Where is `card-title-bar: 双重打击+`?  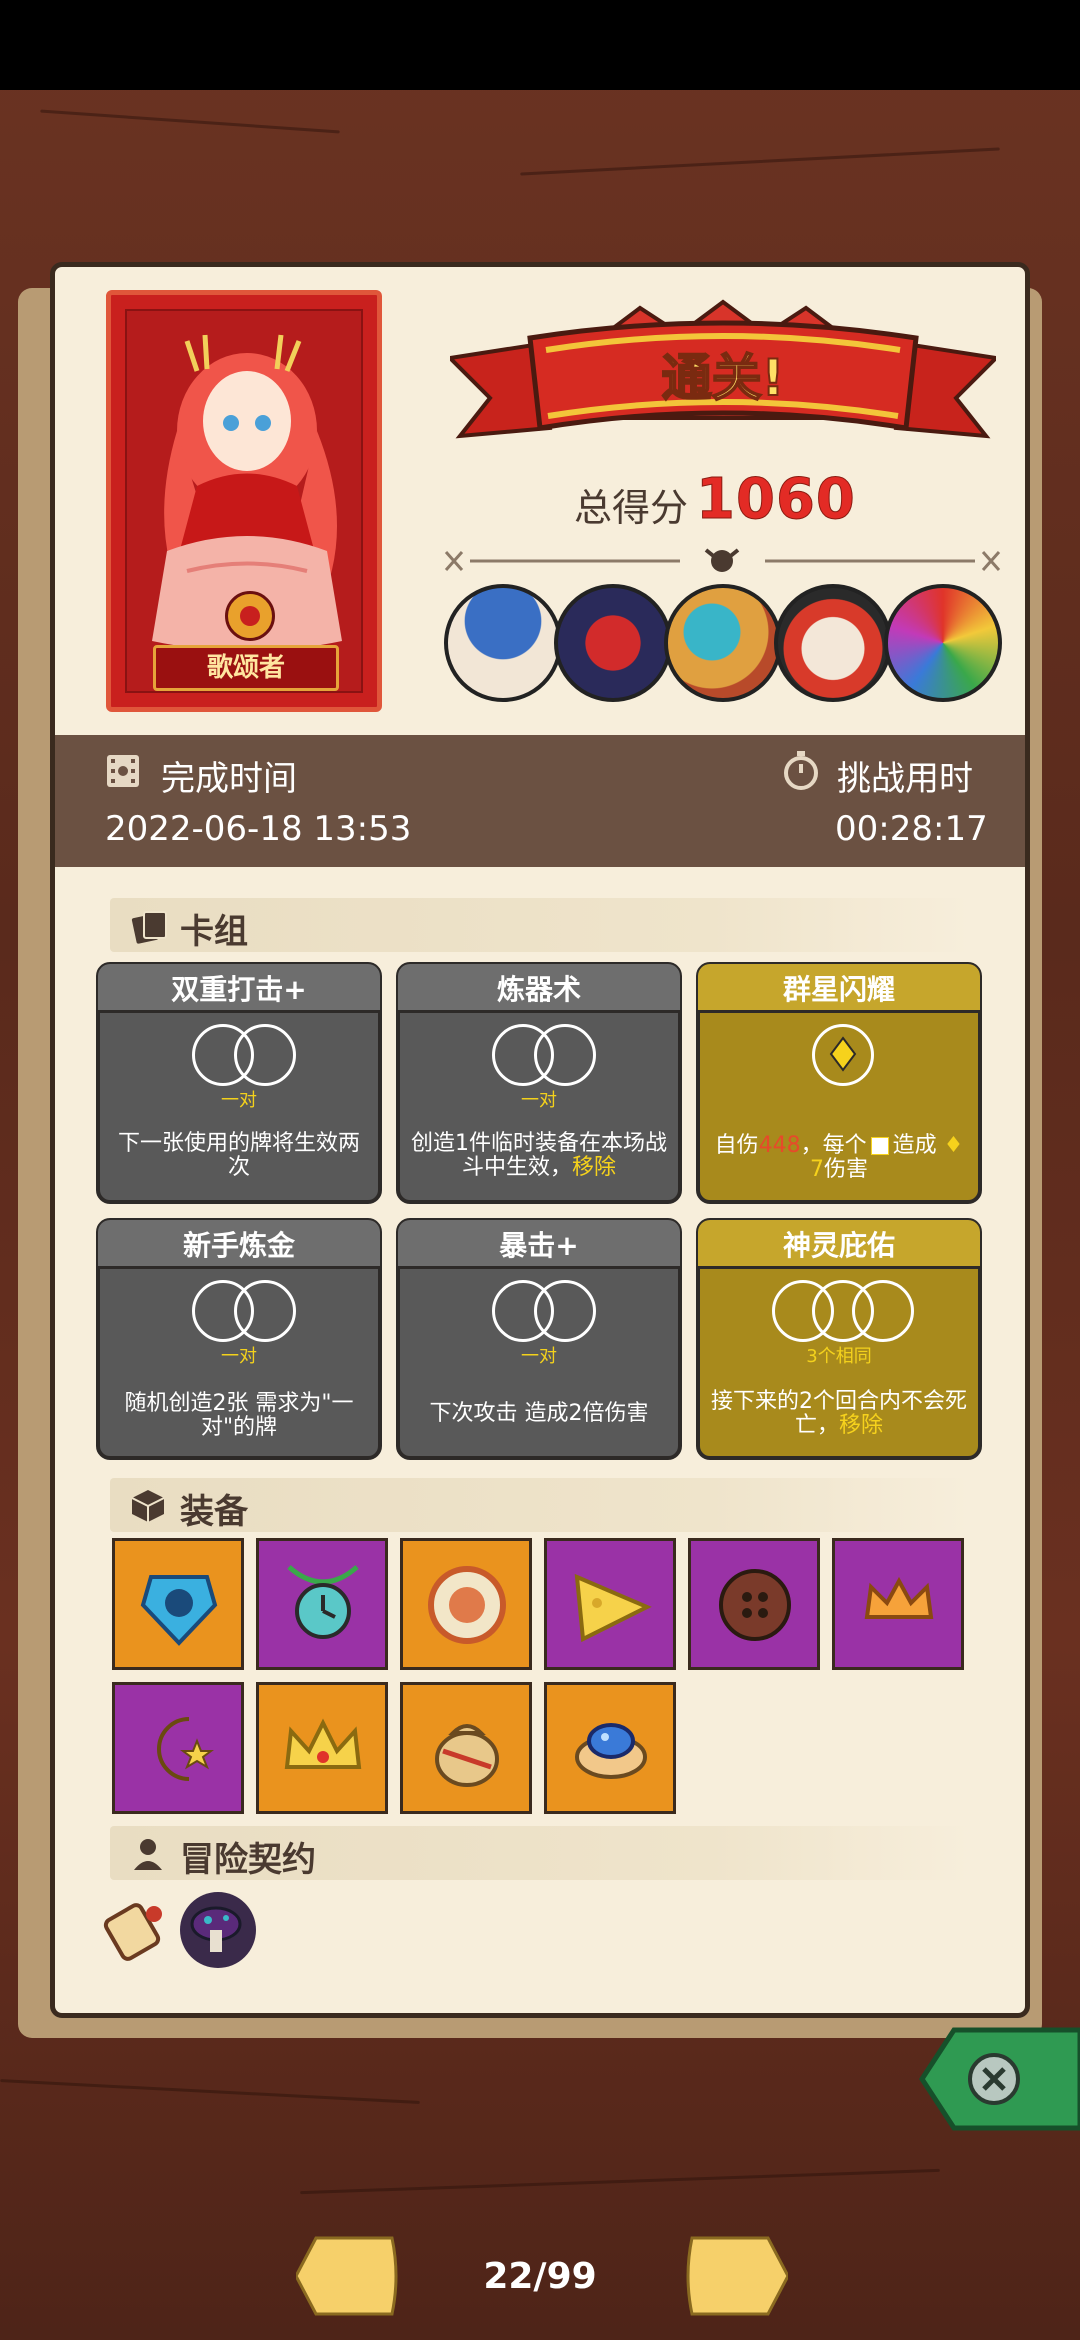
card-title-bar: 双重打击+ is located at coordinates (239, 988).